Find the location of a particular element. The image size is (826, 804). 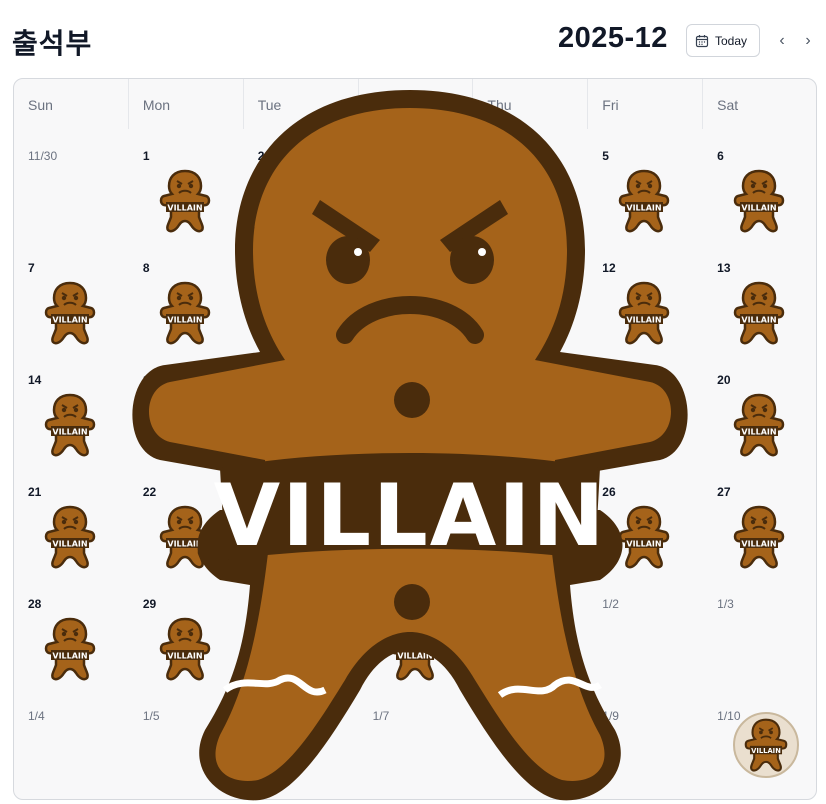

day-number: 22 is located at coordinates (149, 492).